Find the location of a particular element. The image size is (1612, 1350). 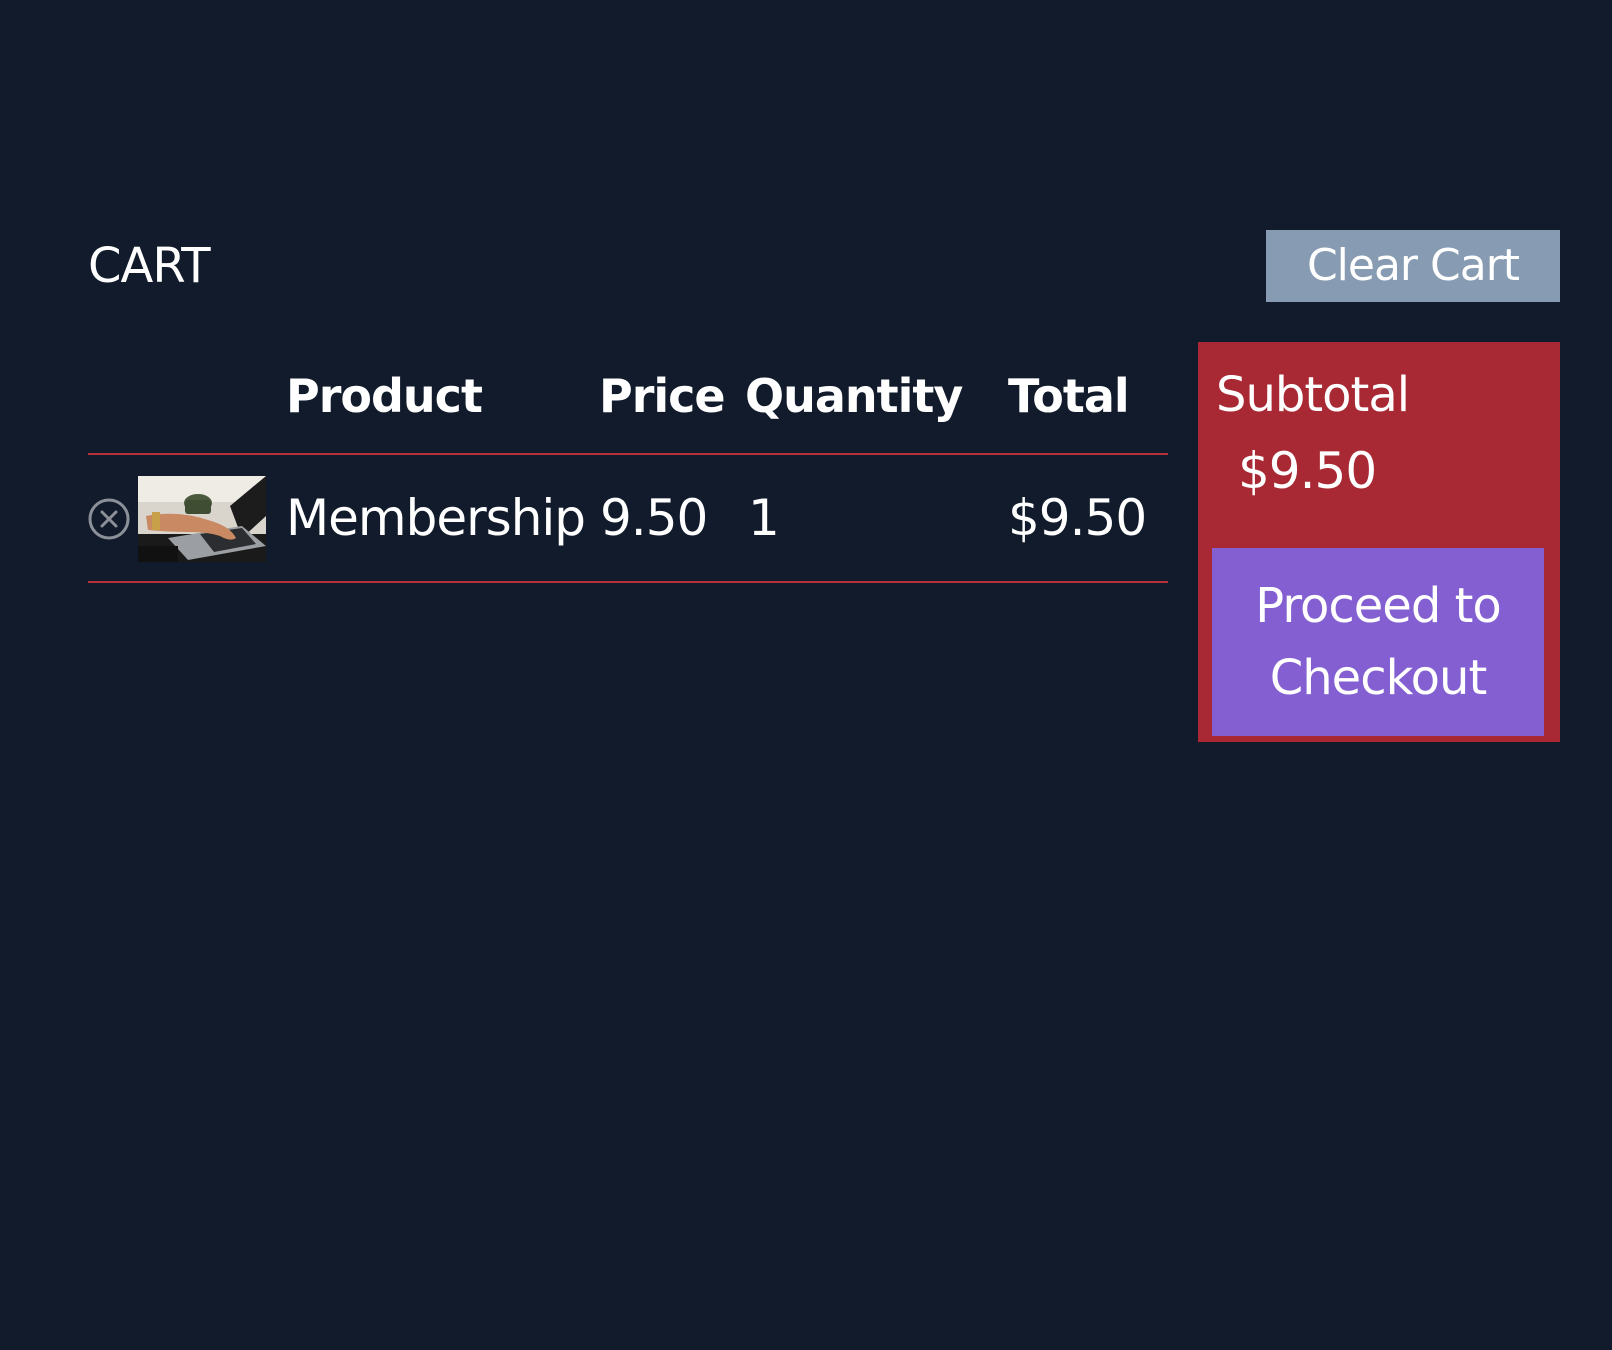

circle-x-icon is located at coordinates (109, 519).